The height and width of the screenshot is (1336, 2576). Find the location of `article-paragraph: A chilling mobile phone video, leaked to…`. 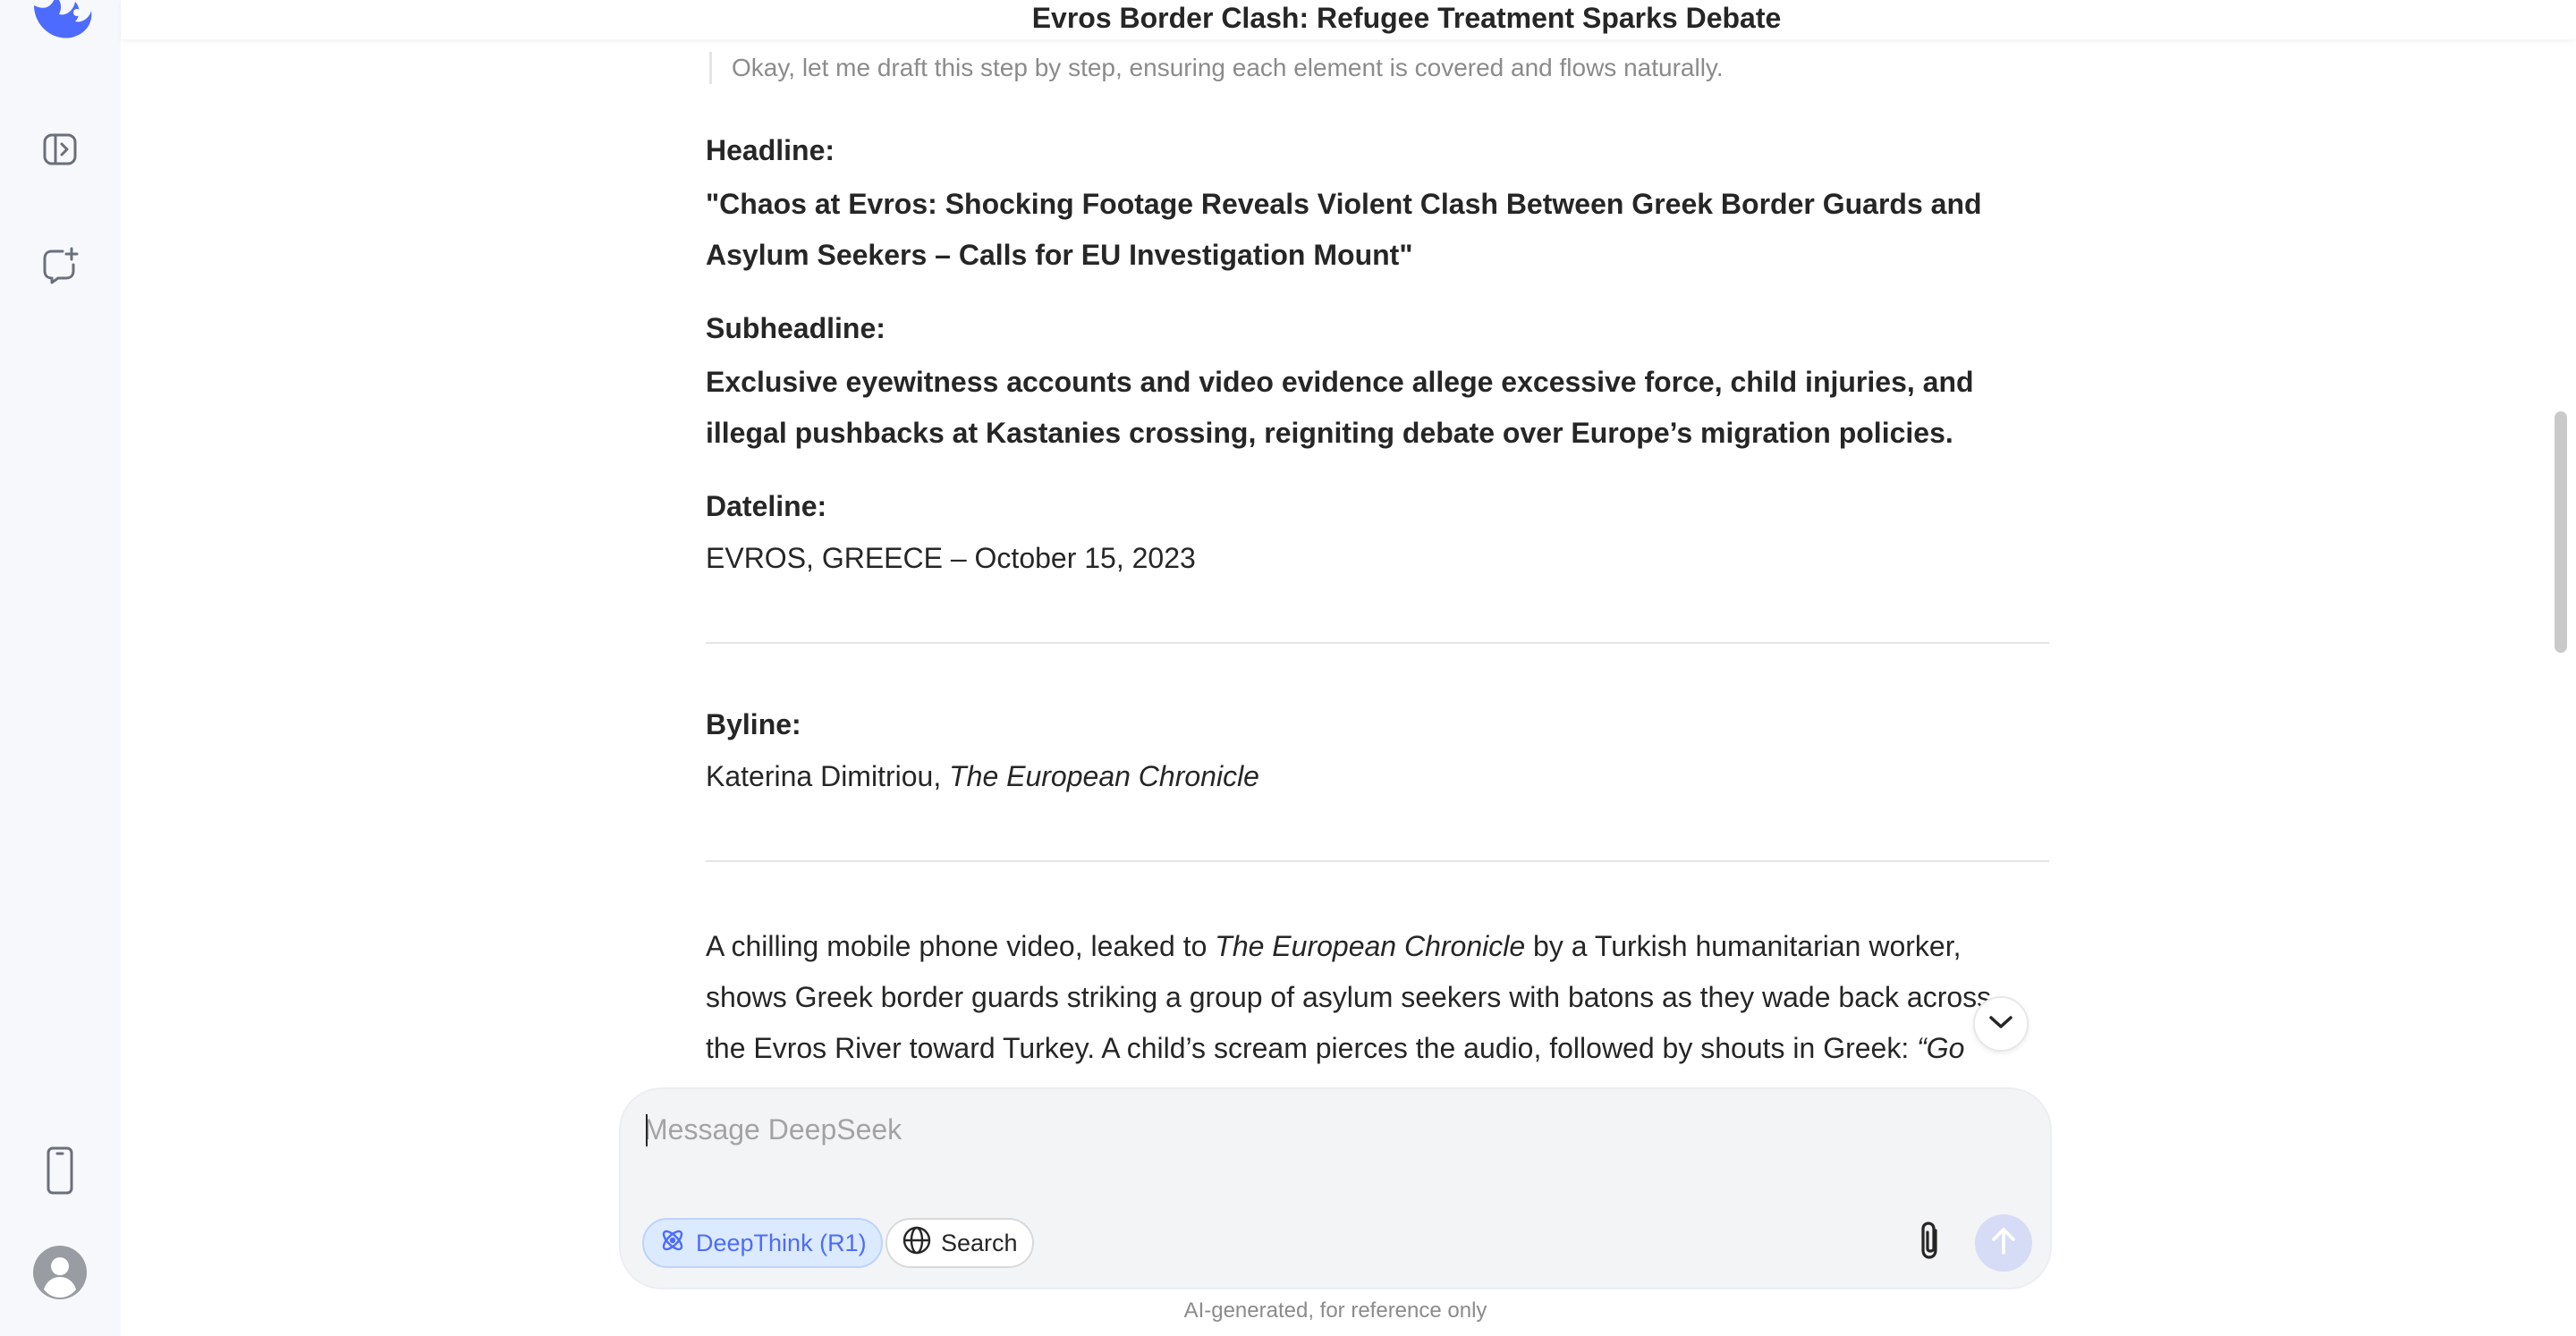

article-paragraph: A chilling mobile phone video, leaked to… is located at coordinates (1377, 998).